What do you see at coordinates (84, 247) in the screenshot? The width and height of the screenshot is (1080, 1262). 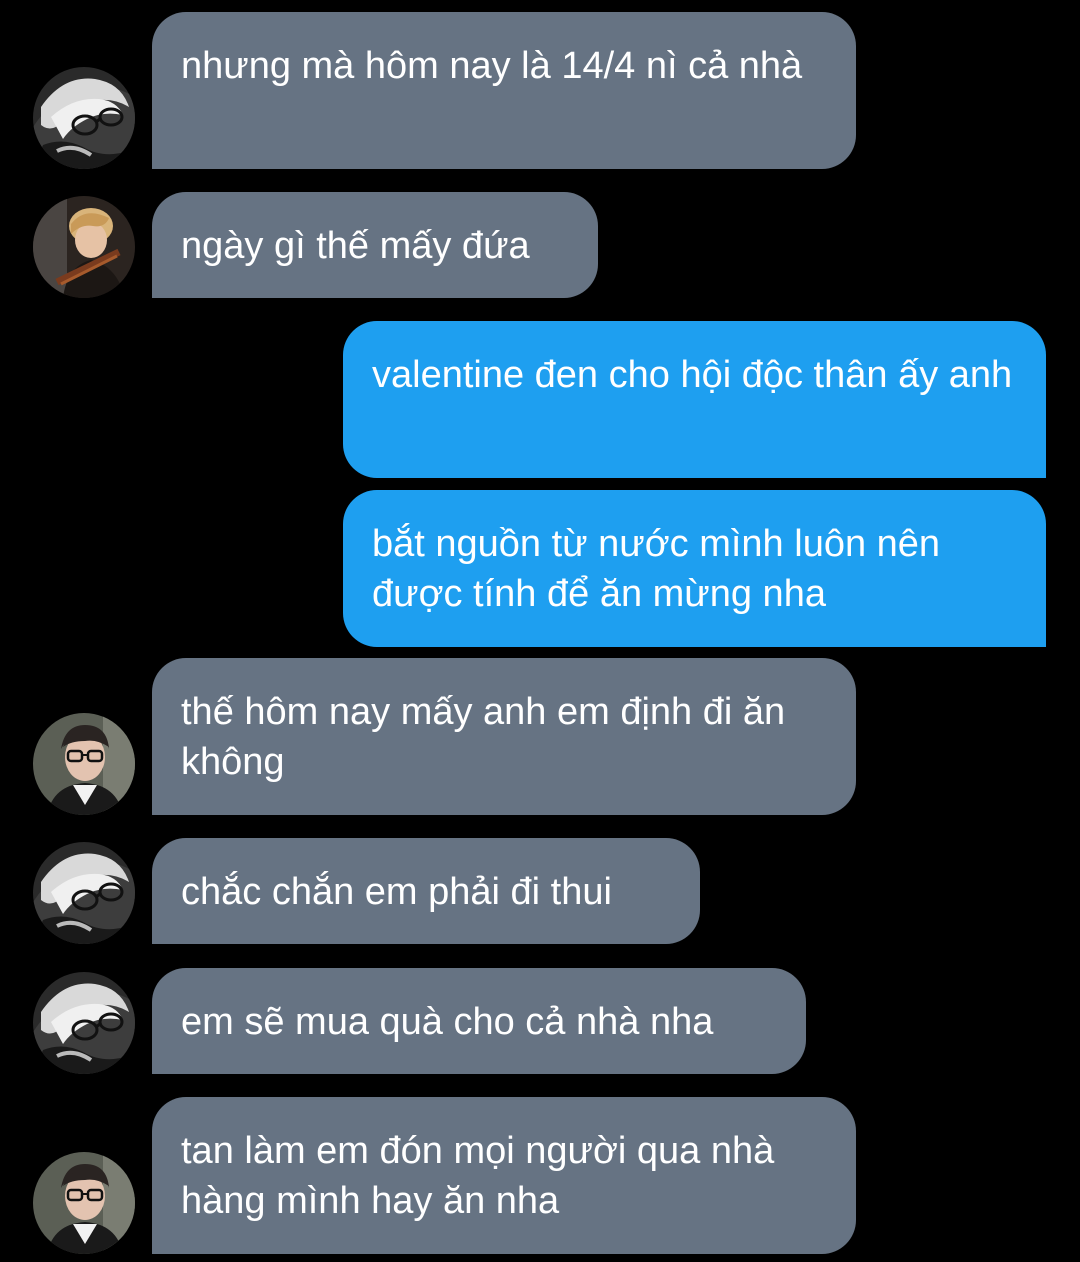 I see `person-blonde-violin-avatar` at bounding box center [84, 247].